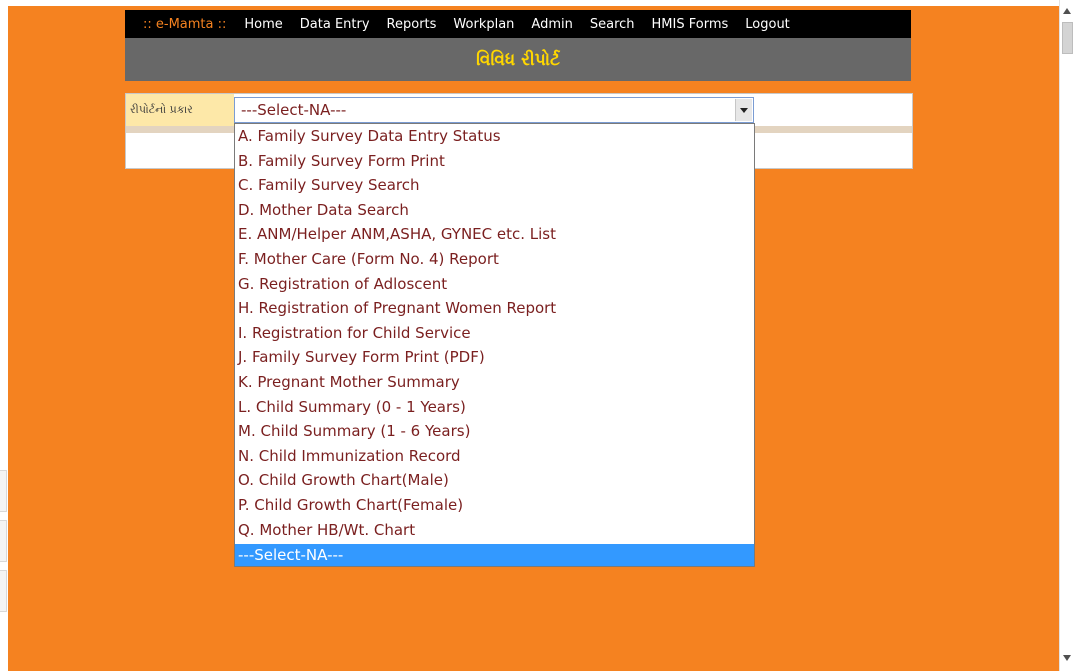 The height and width of the screenshot is (671, 1073). What do you see at coordinates (494, 555) in the screenshot?
I see `dropdown-option-selected: ---Select-NA---` at bounding box center [494, 555].